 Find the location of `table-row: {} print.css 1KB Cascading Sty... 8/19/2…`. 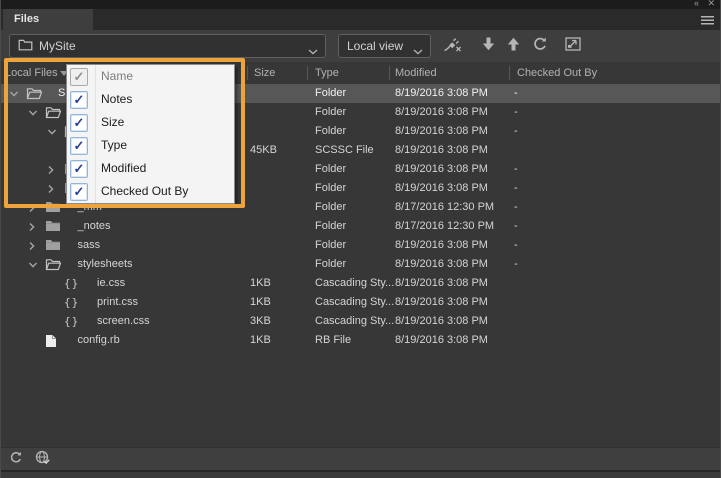

table-row: {} print.css 1KB Cascading Sty... 8/19/2… is located at coordinates (360, 302).